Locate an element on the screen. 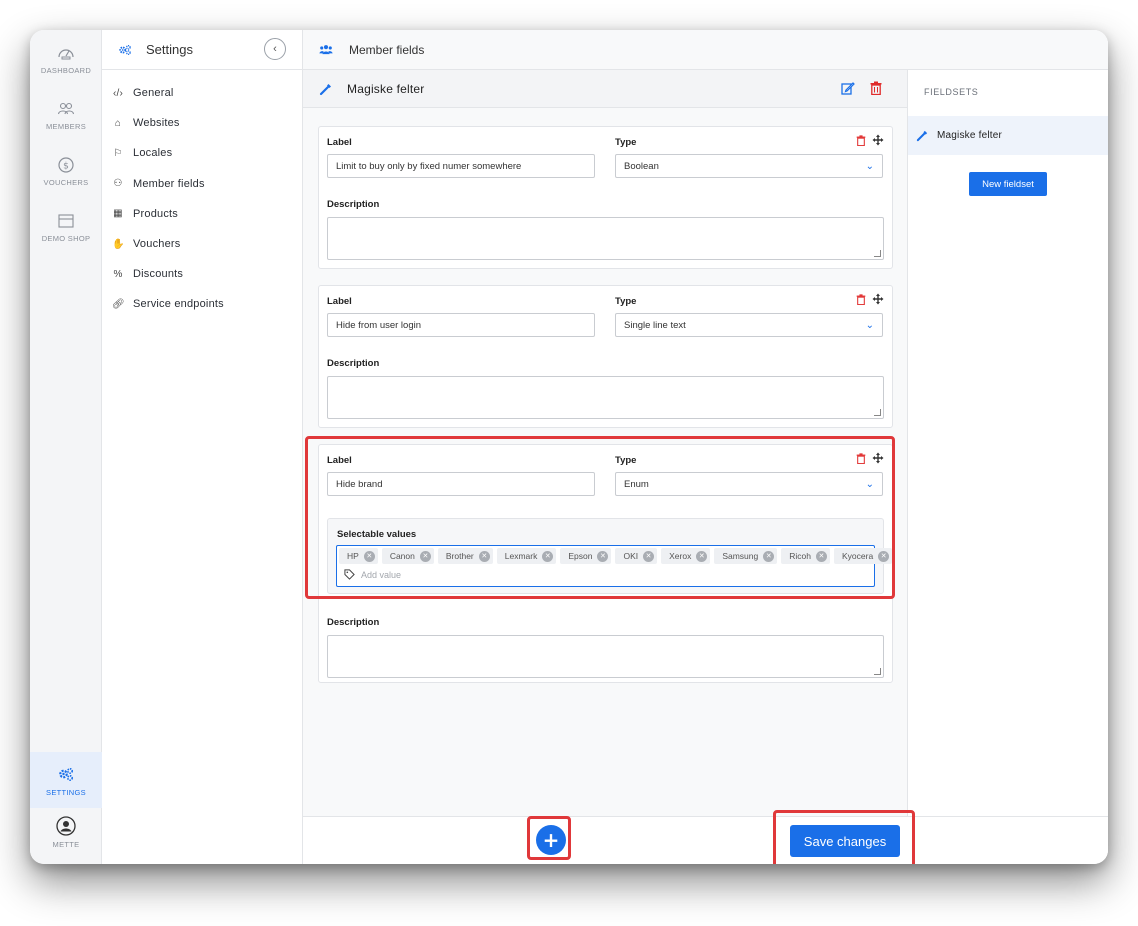 The width and height of the screenshot is (1138, 926). collapse-nav-button: ‹ is located at coordinates (275, 49).